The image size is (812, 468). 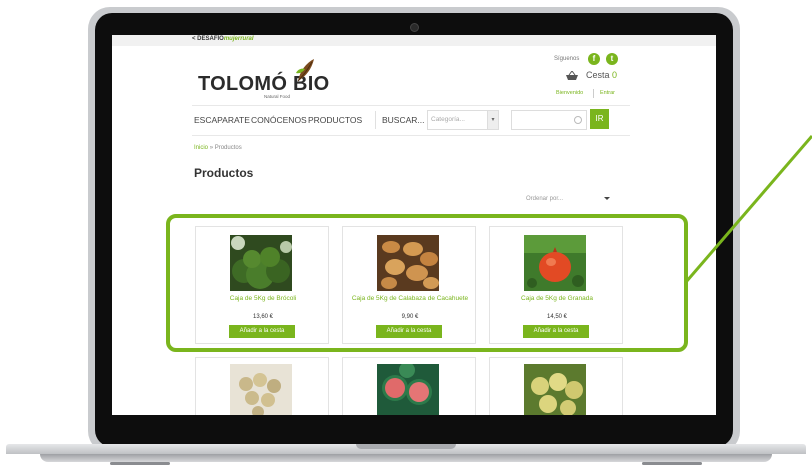 What do you see at coordinates (598, 75) in the screenshot?
I see `cart-label: Cesta` at bounding box center [598, 75].